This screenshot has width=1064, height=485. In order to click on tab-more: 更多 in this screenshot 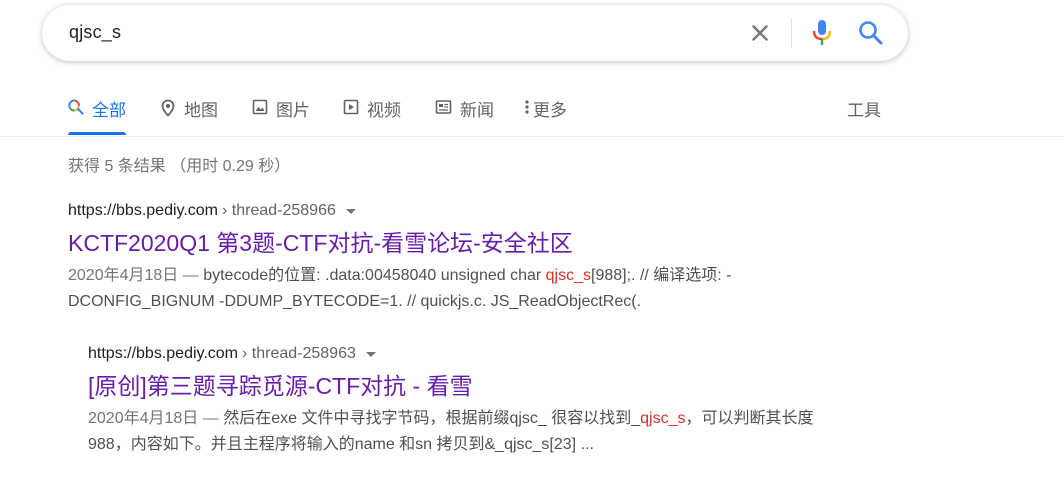, I will do `click(546, 116)`.